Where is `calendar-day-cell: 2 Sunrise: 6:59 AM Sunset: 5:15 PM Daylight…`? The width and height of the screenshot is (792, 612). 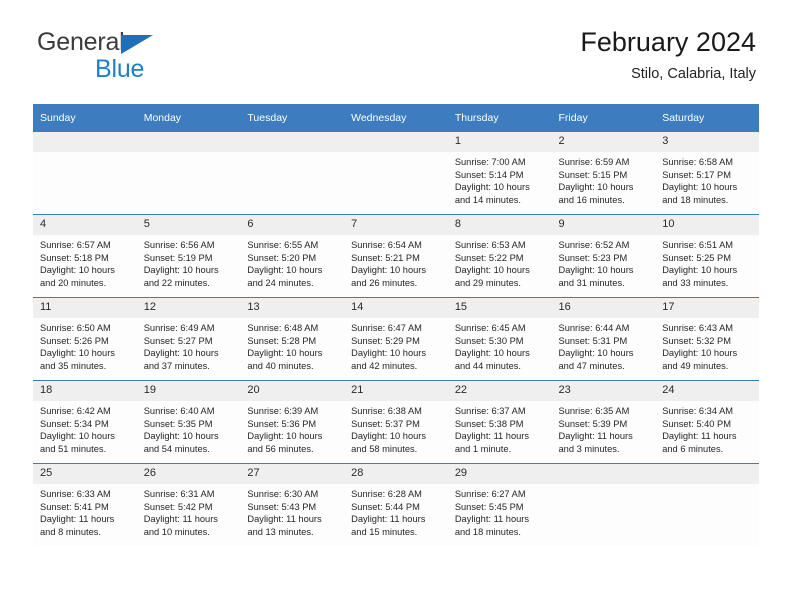 calendar-day-cell: 2 Sunrise: 6:59 AM Sunset: 5:15 PM Daylight… is located at coordinates (603, 173).